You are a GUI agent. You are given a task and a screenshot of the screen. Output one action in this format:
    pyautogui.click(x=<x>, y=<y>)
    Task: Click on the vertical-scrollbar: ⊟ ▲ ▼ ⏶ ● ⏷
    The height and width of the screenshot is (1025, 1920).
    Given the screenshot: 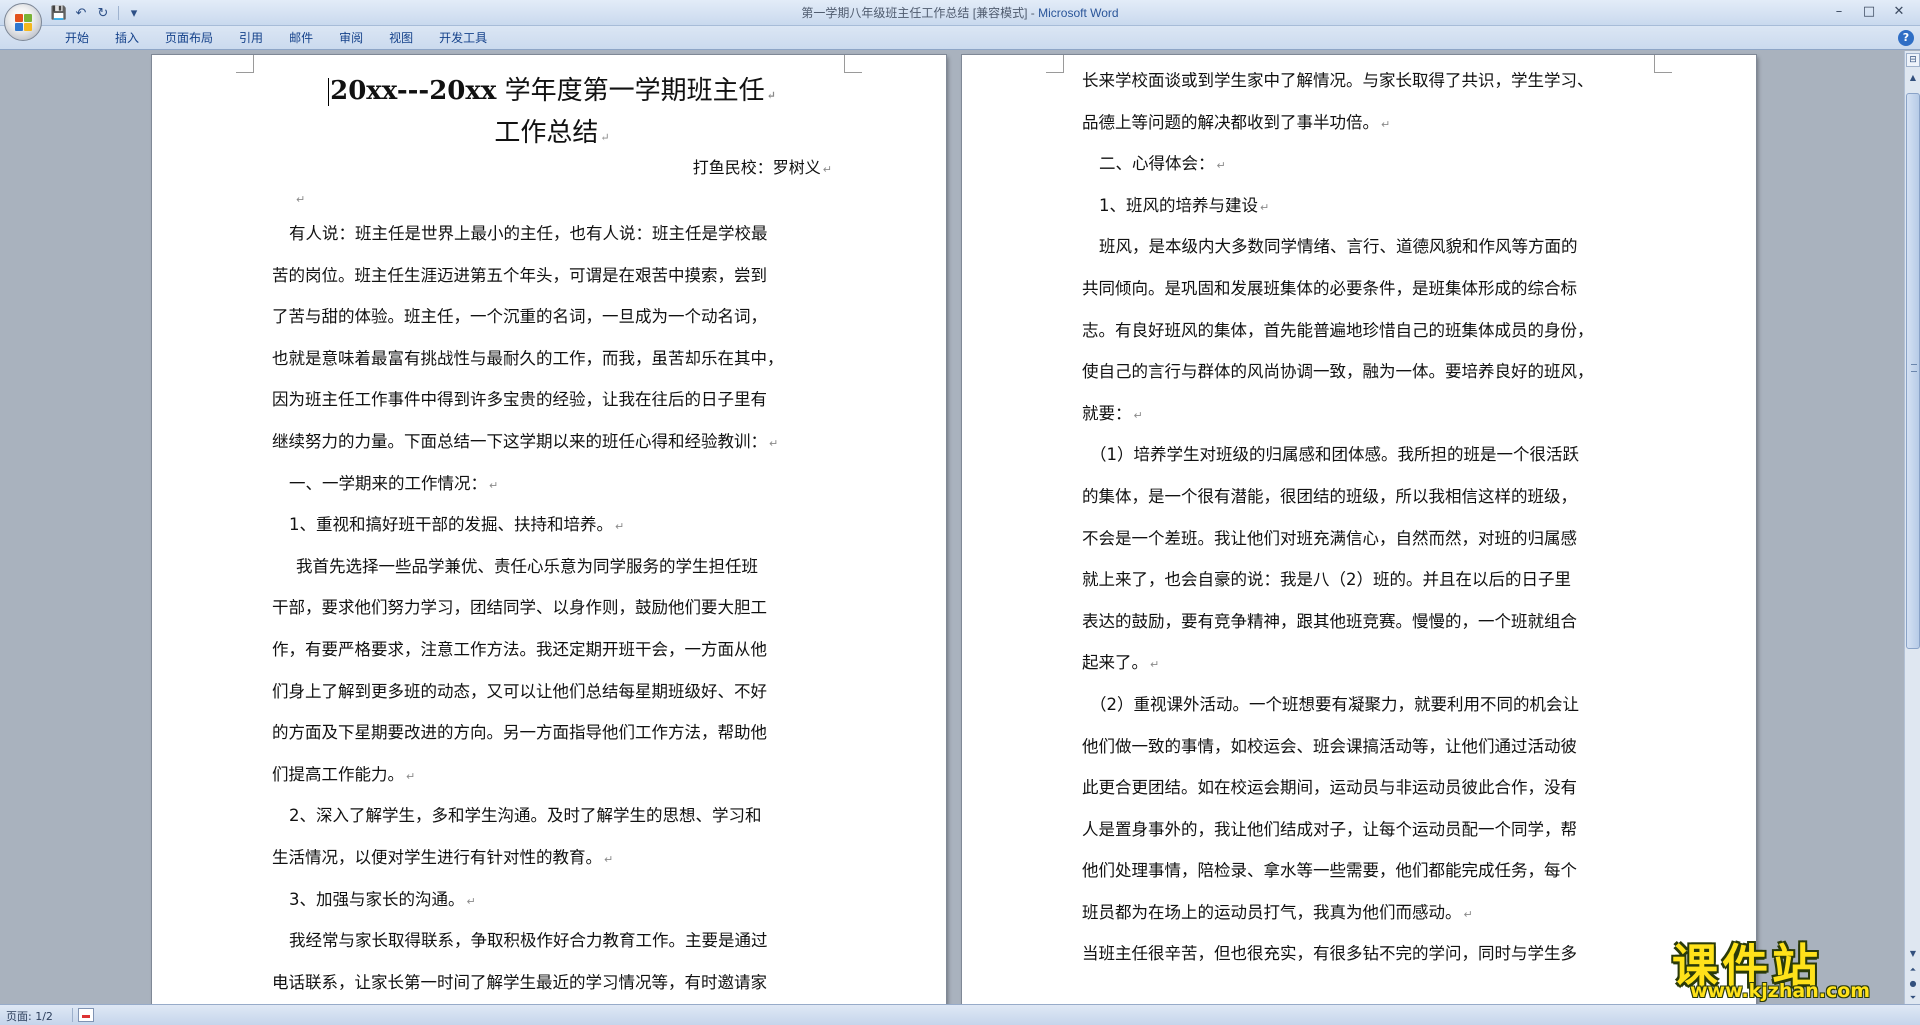 What is the action you would take?
    pyautogui.click(x=1912, y=527)
    